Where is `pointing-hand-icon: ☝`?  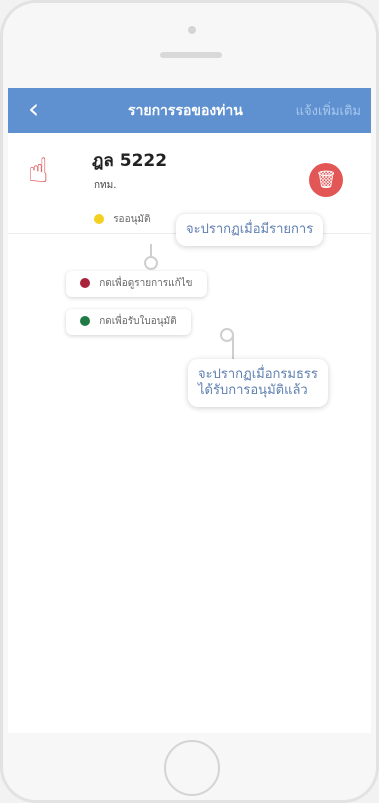
pointing-hand-icon: ☝ is located at coordinates (38, 171).